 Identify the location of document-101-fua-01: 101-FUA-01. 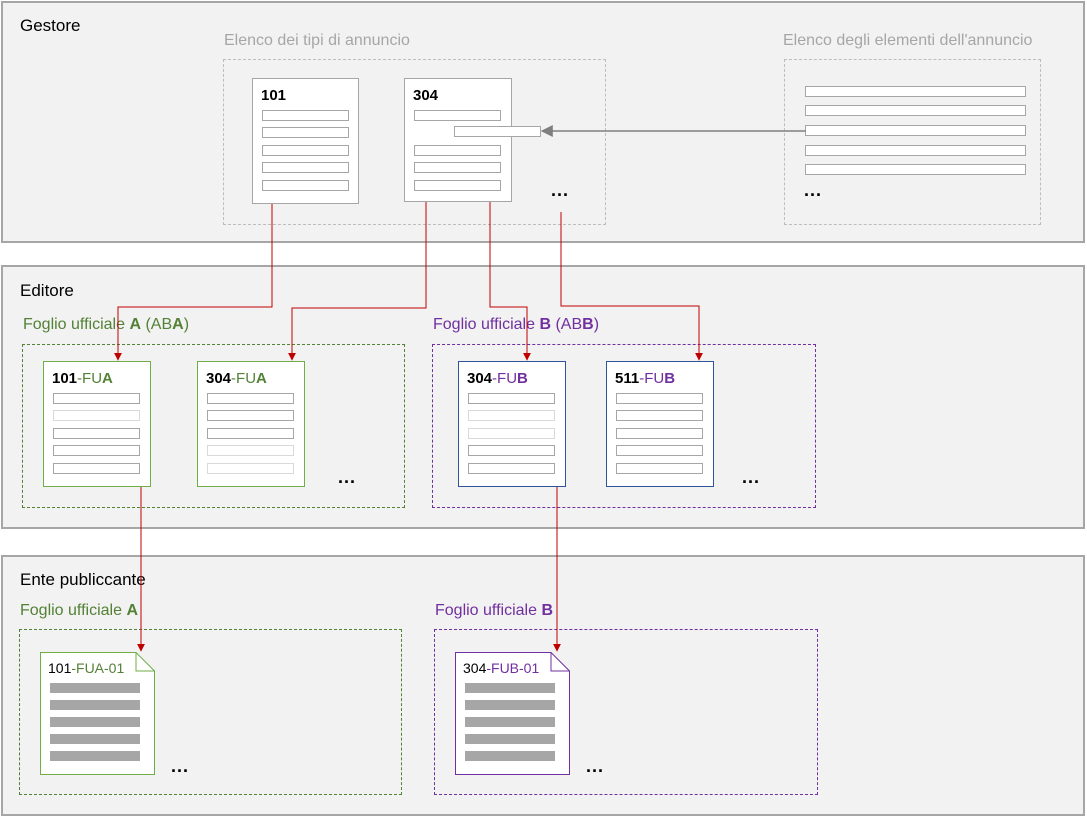
(97, 713).